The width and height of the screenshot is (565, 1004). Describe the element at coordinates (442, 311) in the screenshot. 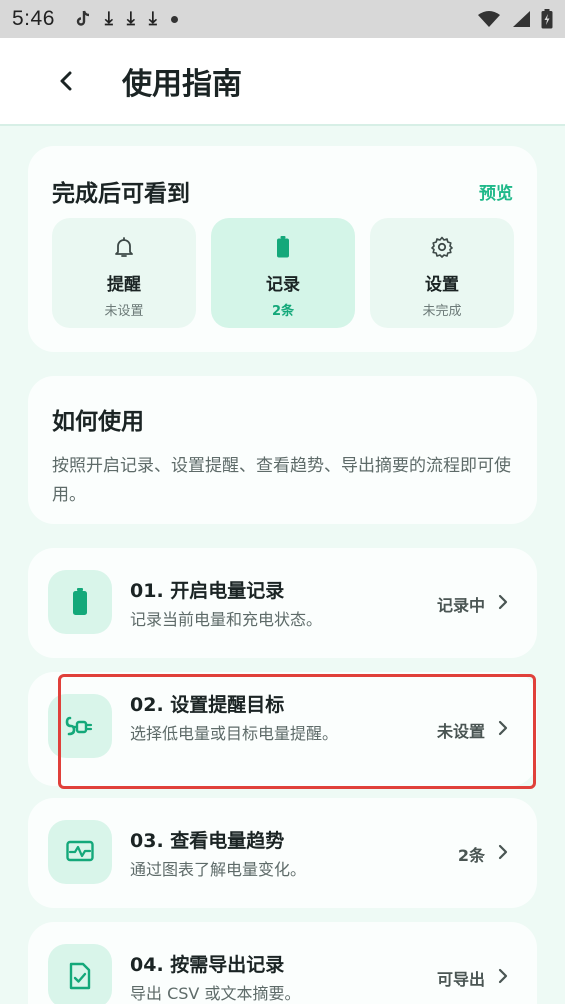

I see `tile-sub: 未完成` at that location.